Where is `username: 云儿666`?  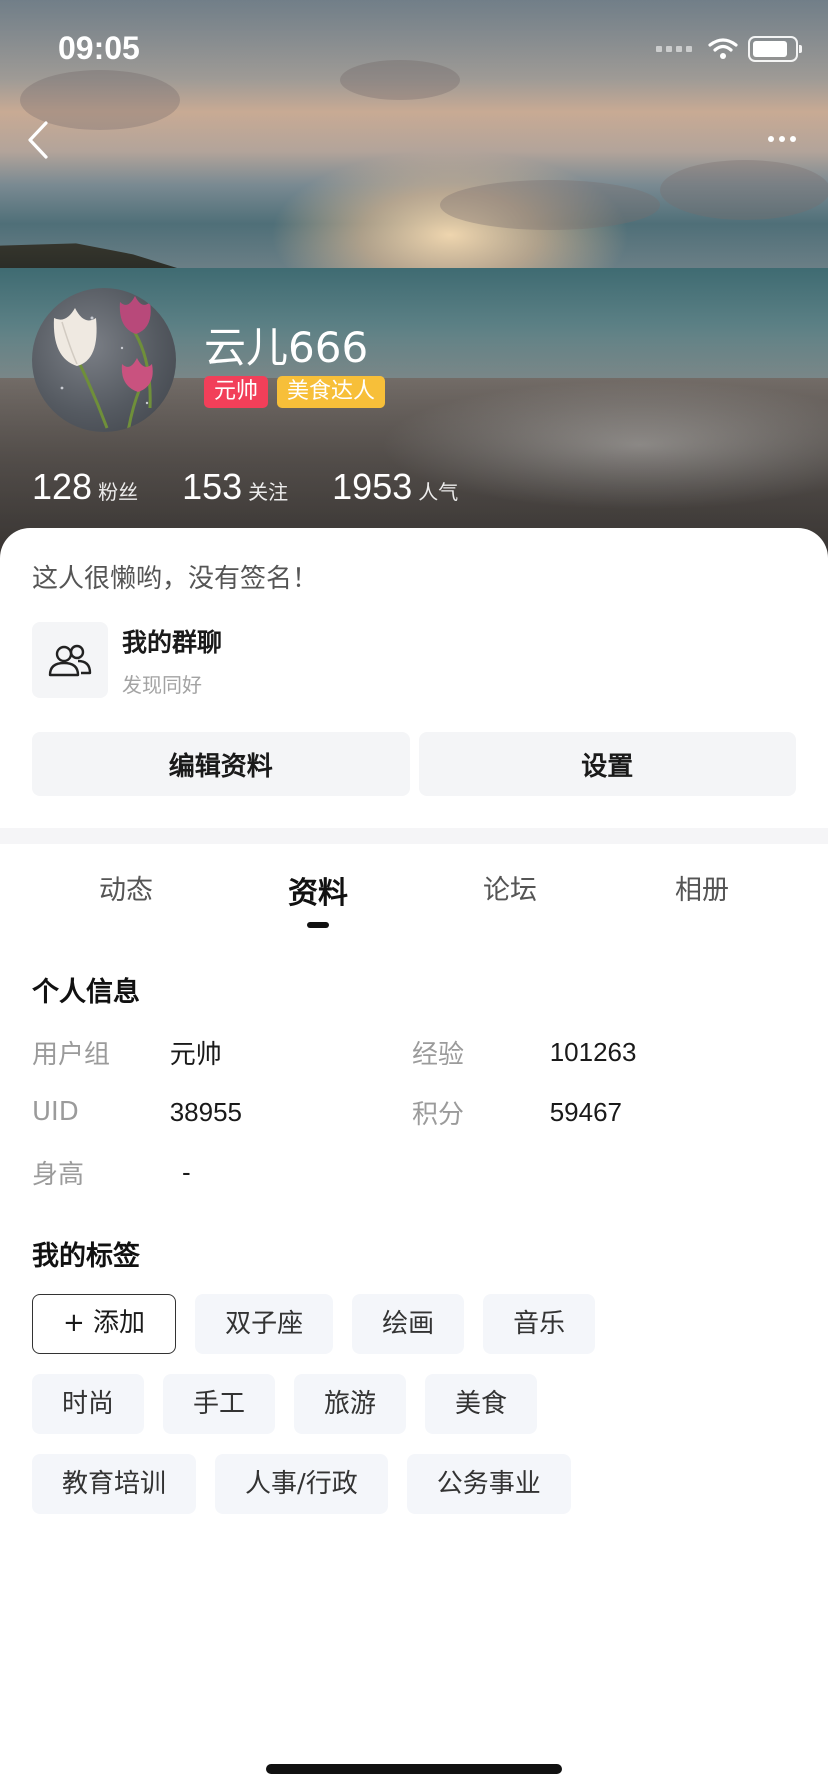 username: 云儿666 is located at coordinates (286, 347).